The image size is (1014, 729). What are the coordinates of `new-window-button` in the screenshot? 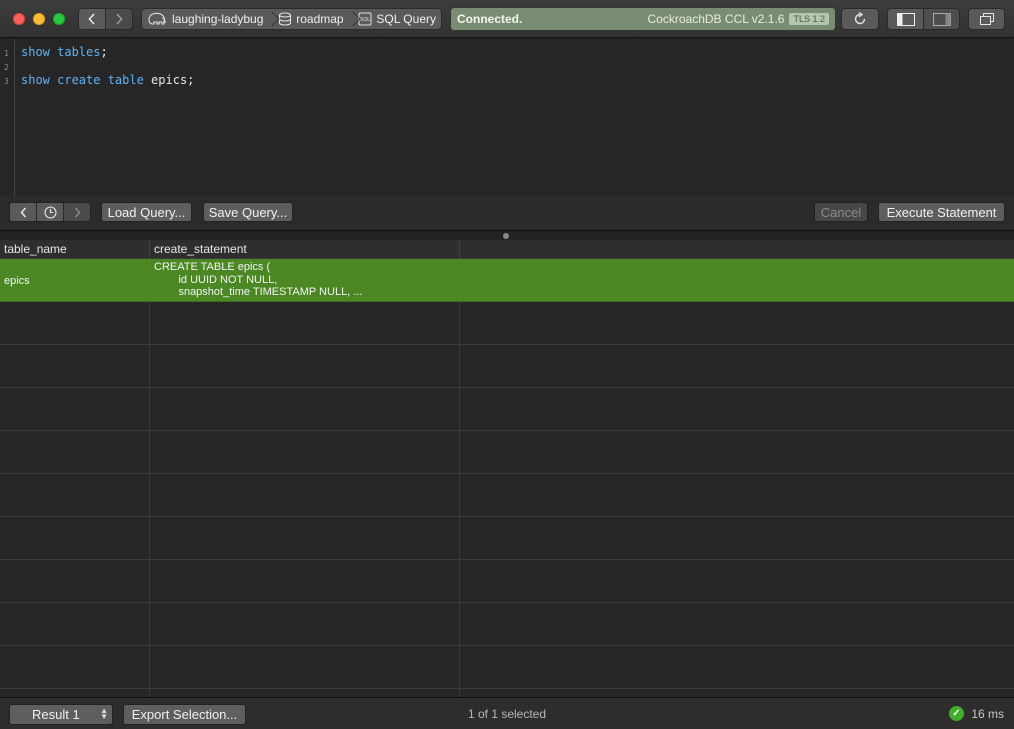 It's located at (986, 19).